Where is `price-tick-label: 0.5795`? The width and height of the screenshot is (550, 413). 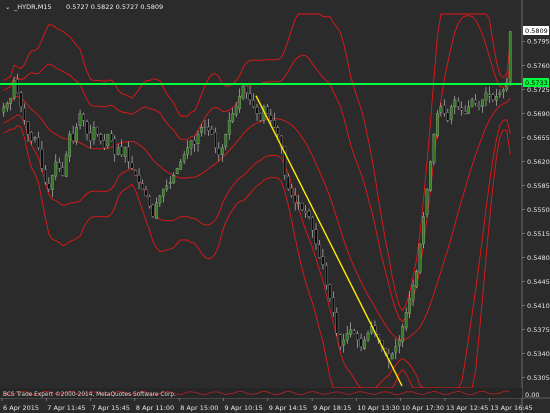
price-tick-label: 0.5795 is located at coordinates (538, 42).